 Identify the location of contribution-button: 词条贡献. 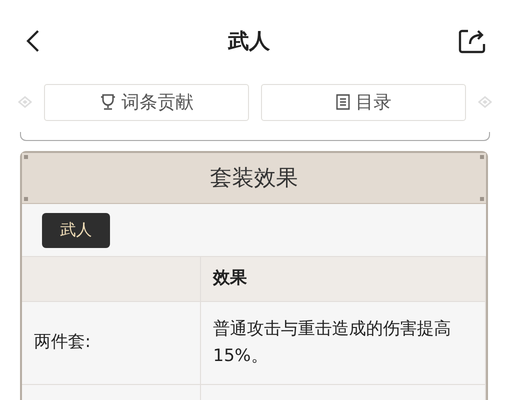
(146, 102).